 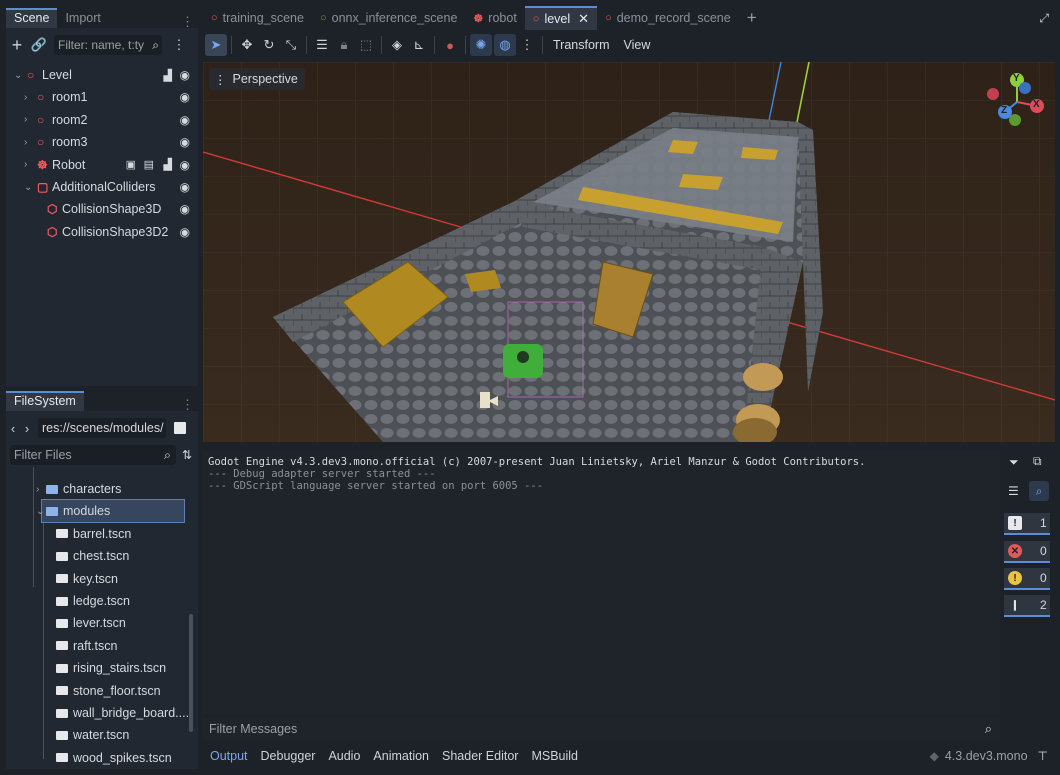 What do you see at coordinates (229, 756) in the screenshot?
I see `bottom-tab-output: Output` at bounding box center [229, 756].